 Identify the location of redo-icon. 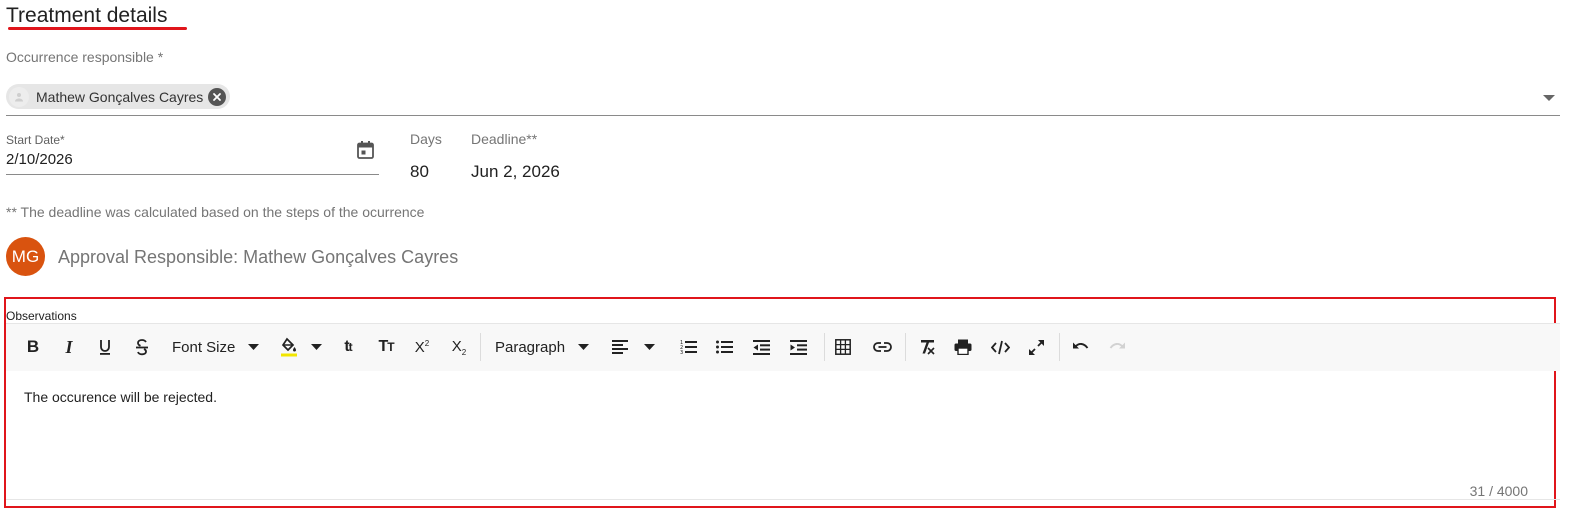
(1117, 347).